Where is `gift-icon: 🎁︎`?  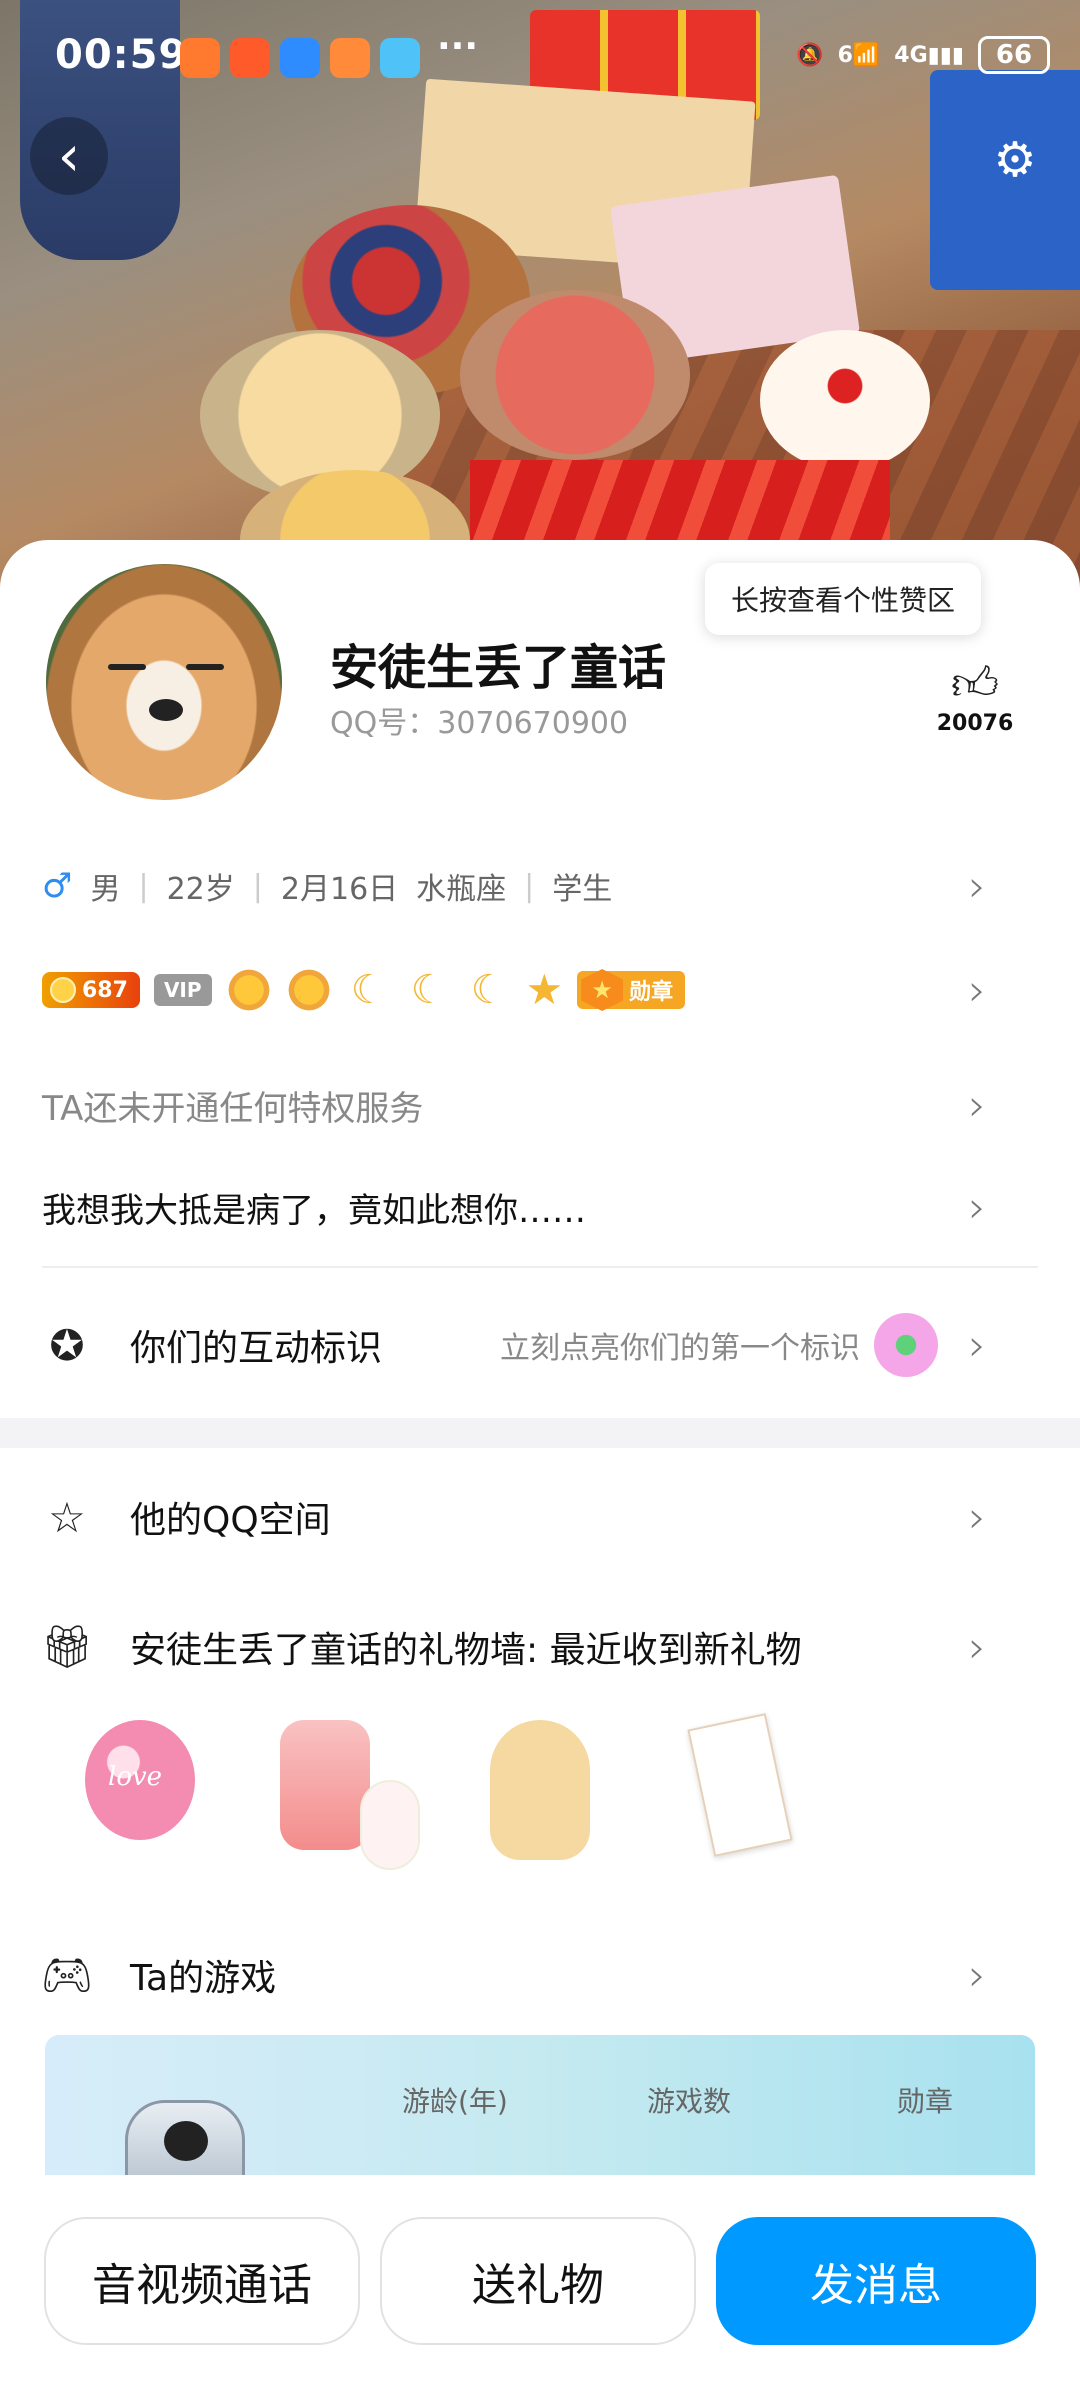 gift-icon: 🎁︎ is located at coordinates (67, 1646).